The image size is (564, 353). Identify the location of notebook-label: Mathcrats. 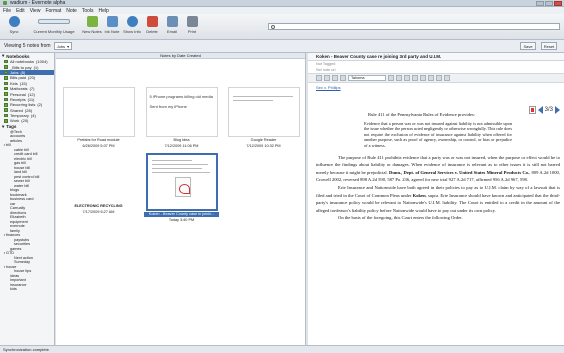
(19, 89).